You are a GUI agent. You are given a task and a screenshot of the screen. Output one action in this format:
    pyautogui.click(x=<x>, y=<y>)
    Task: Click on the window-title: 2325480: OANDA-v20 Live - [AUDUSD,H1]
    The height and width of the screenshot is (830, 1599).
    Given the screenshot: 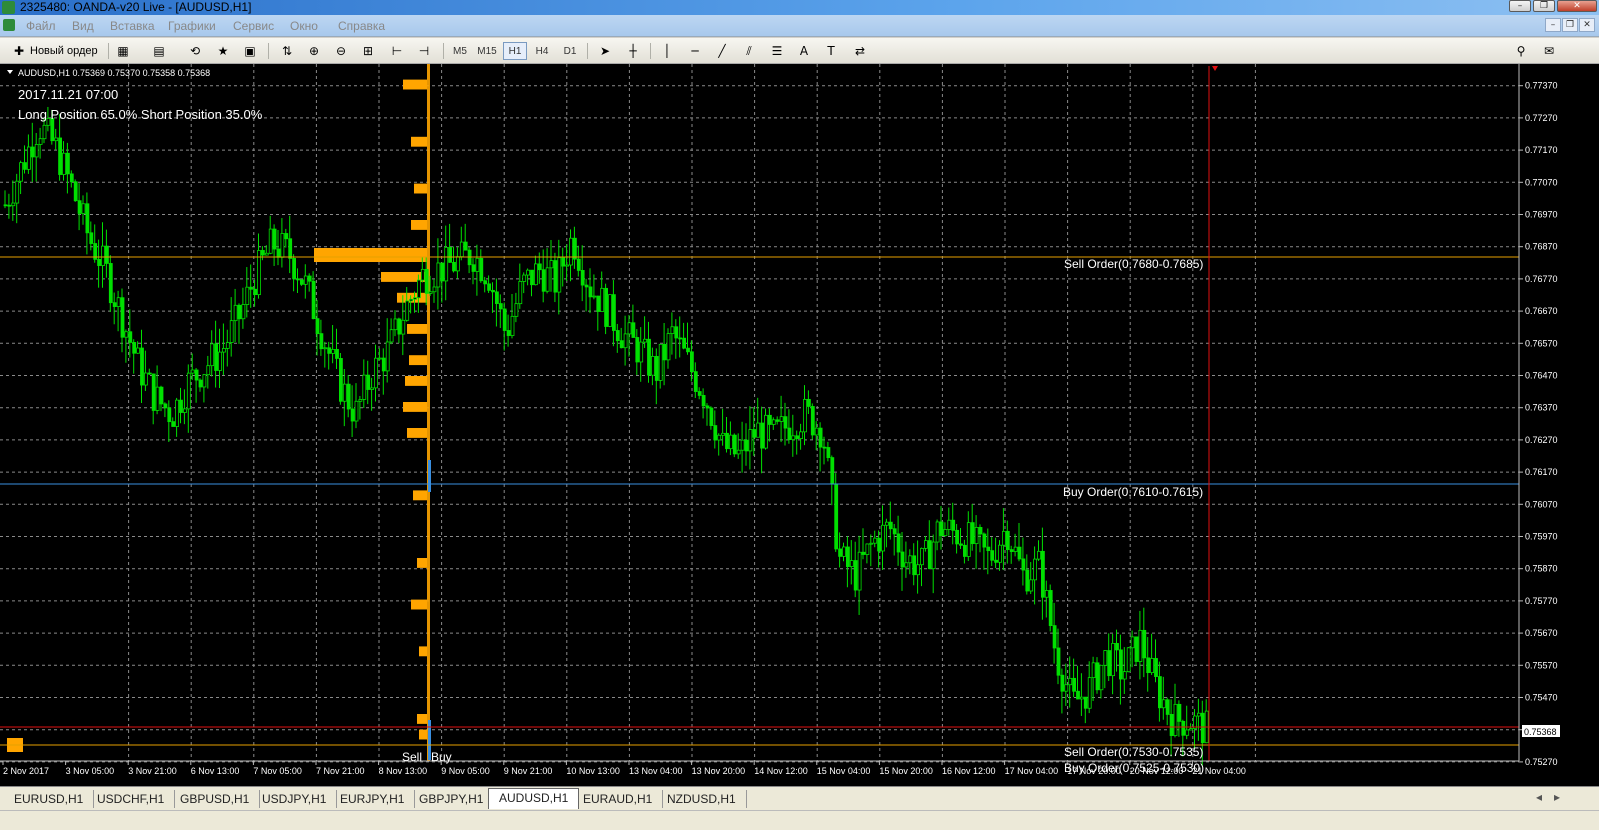 What is the action you would take?
    pyautogui.click(x=136, y=7)
    